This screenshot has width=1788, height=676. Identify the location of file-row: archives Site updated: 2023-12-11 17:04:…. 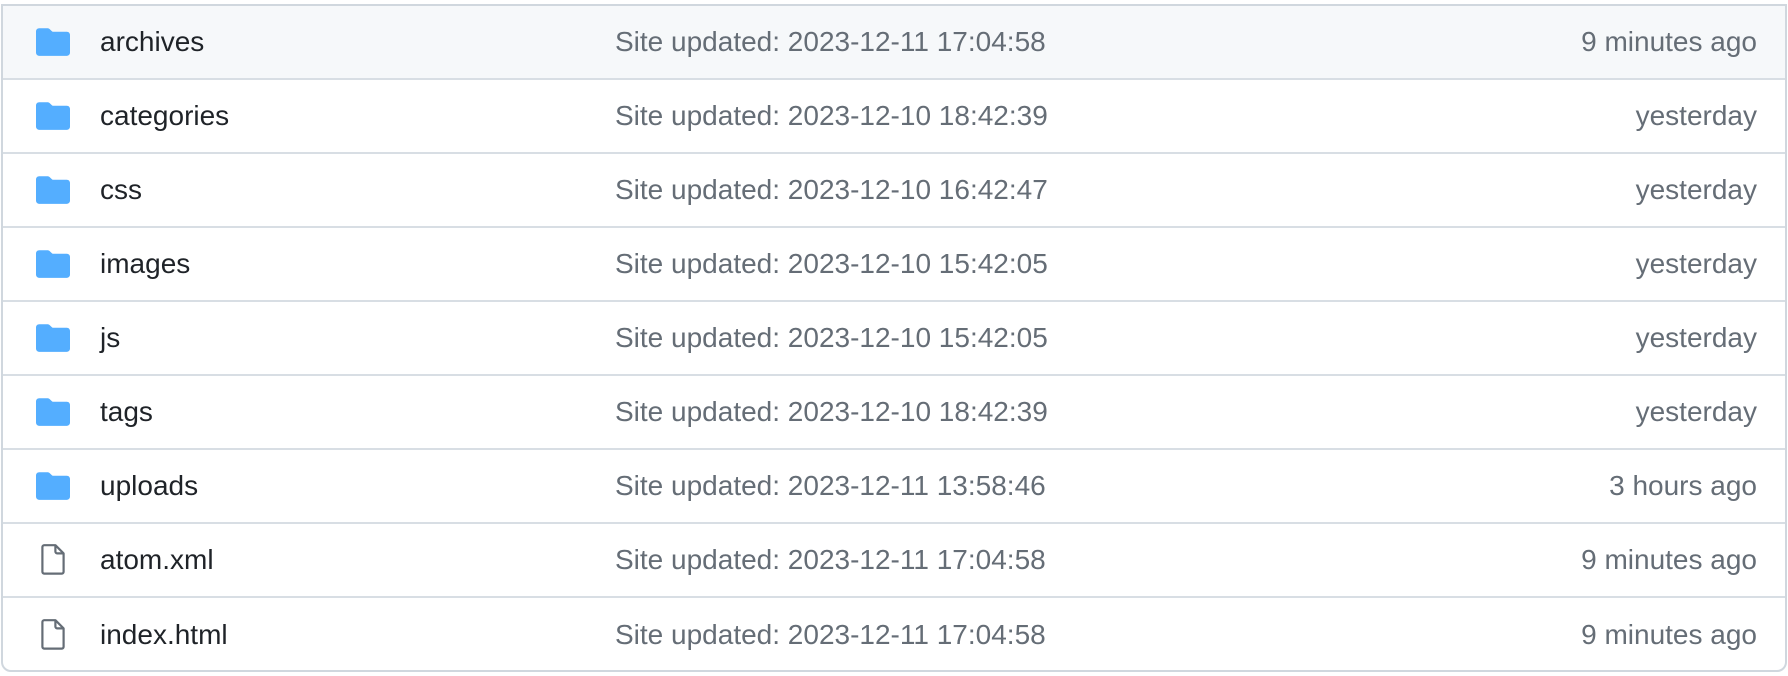
(894, 43).